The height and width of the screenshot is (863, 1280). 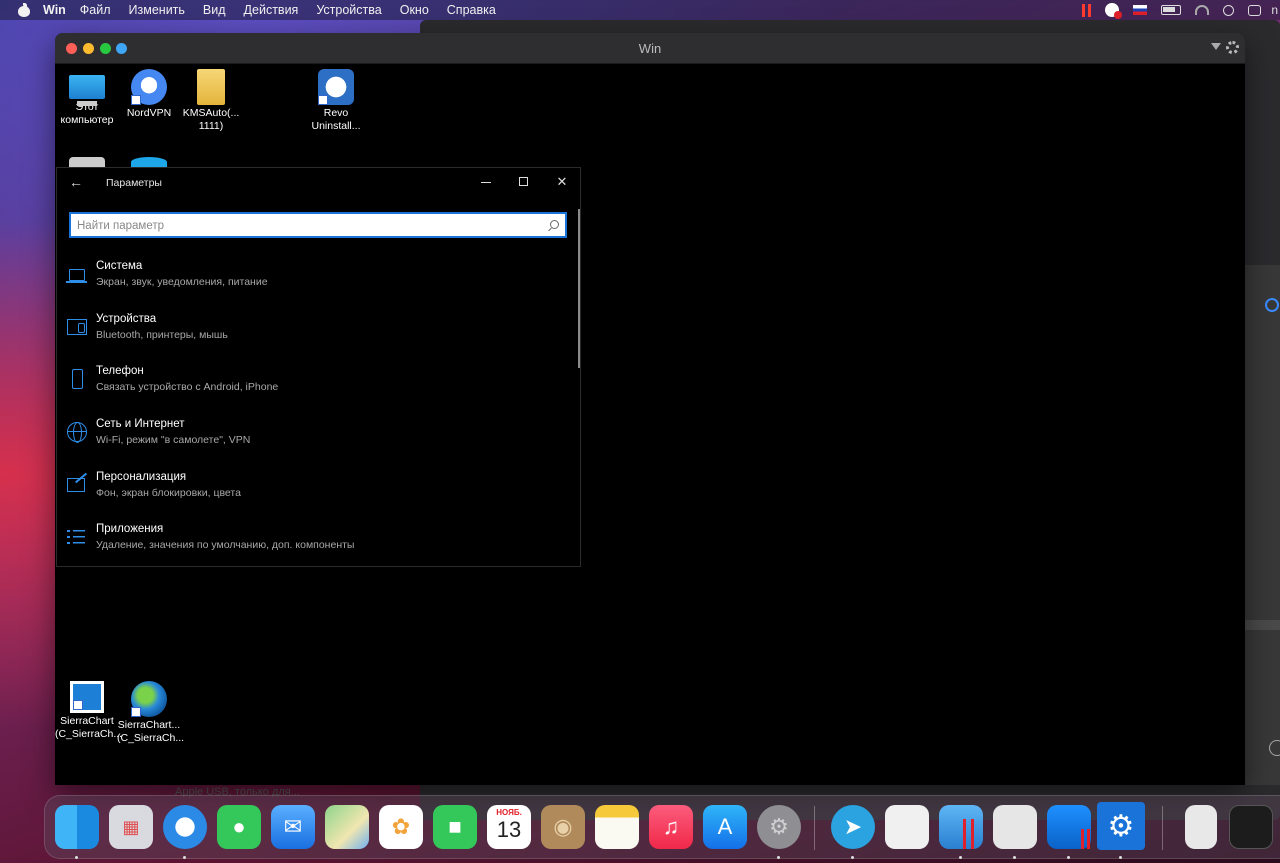 I want to click on gear-icon, so click(x=1232, y=47).